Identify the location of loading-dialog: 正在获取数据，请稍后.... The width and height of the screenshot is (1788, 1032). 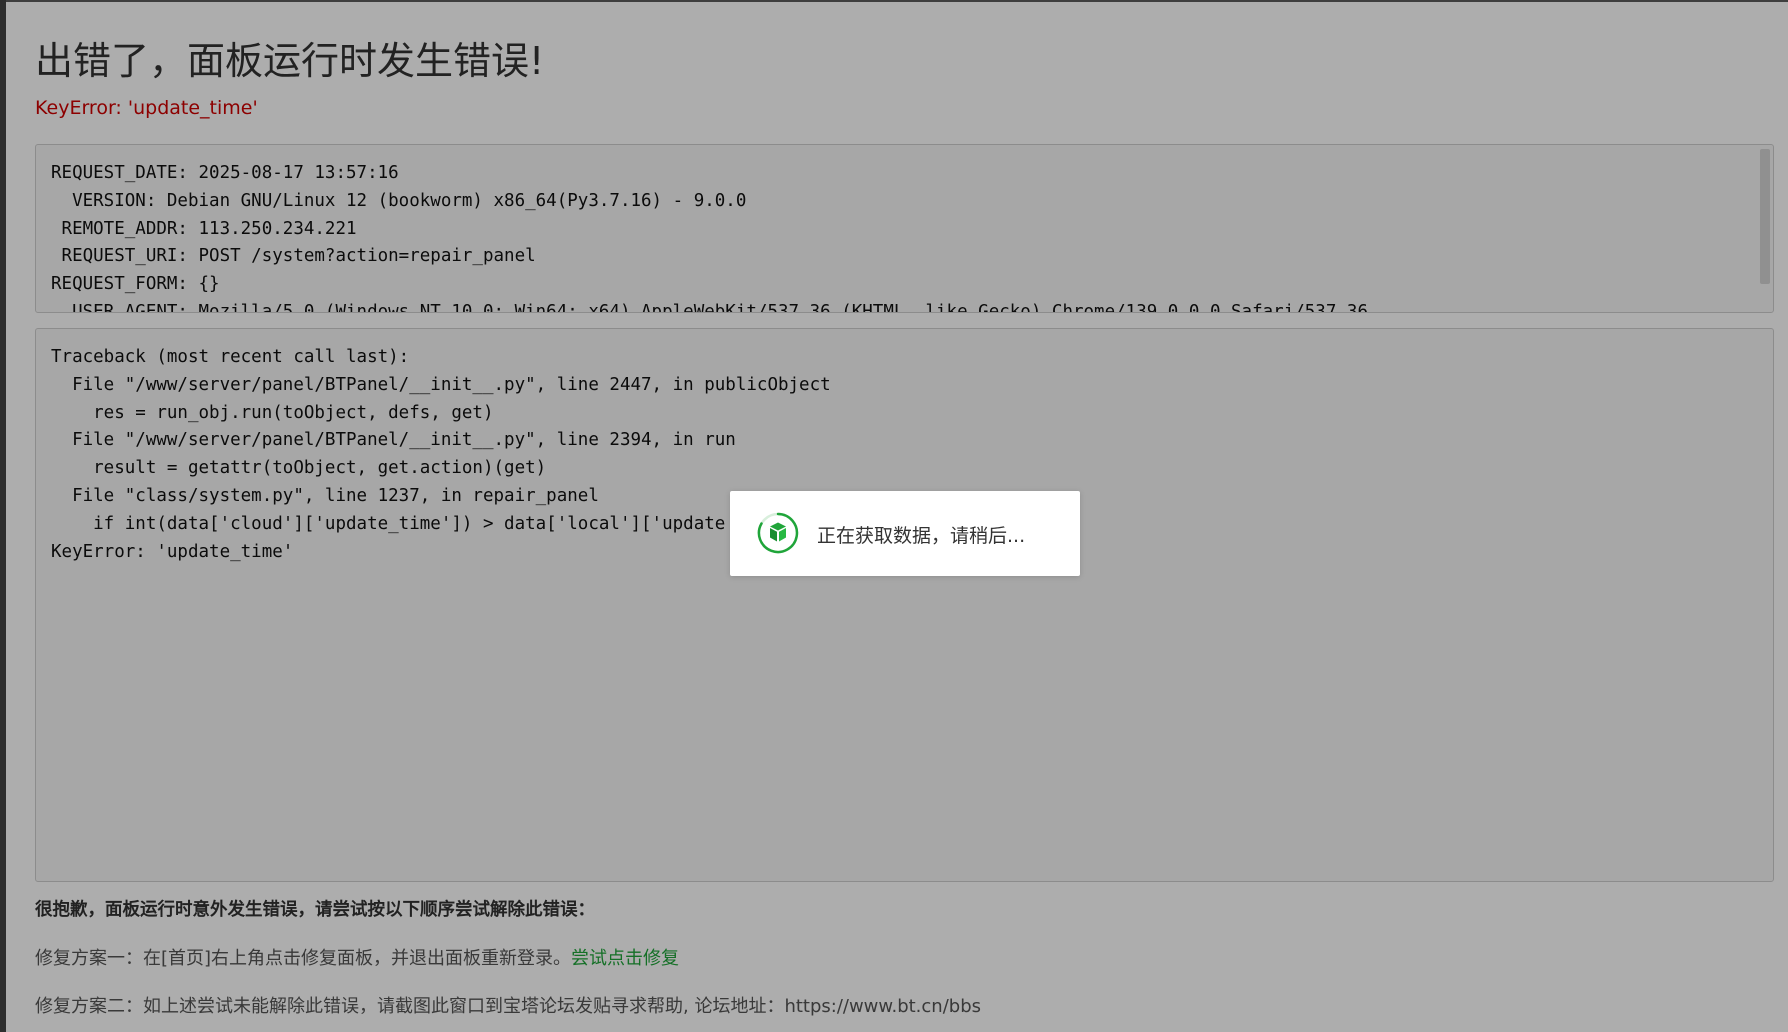
(905, 533).